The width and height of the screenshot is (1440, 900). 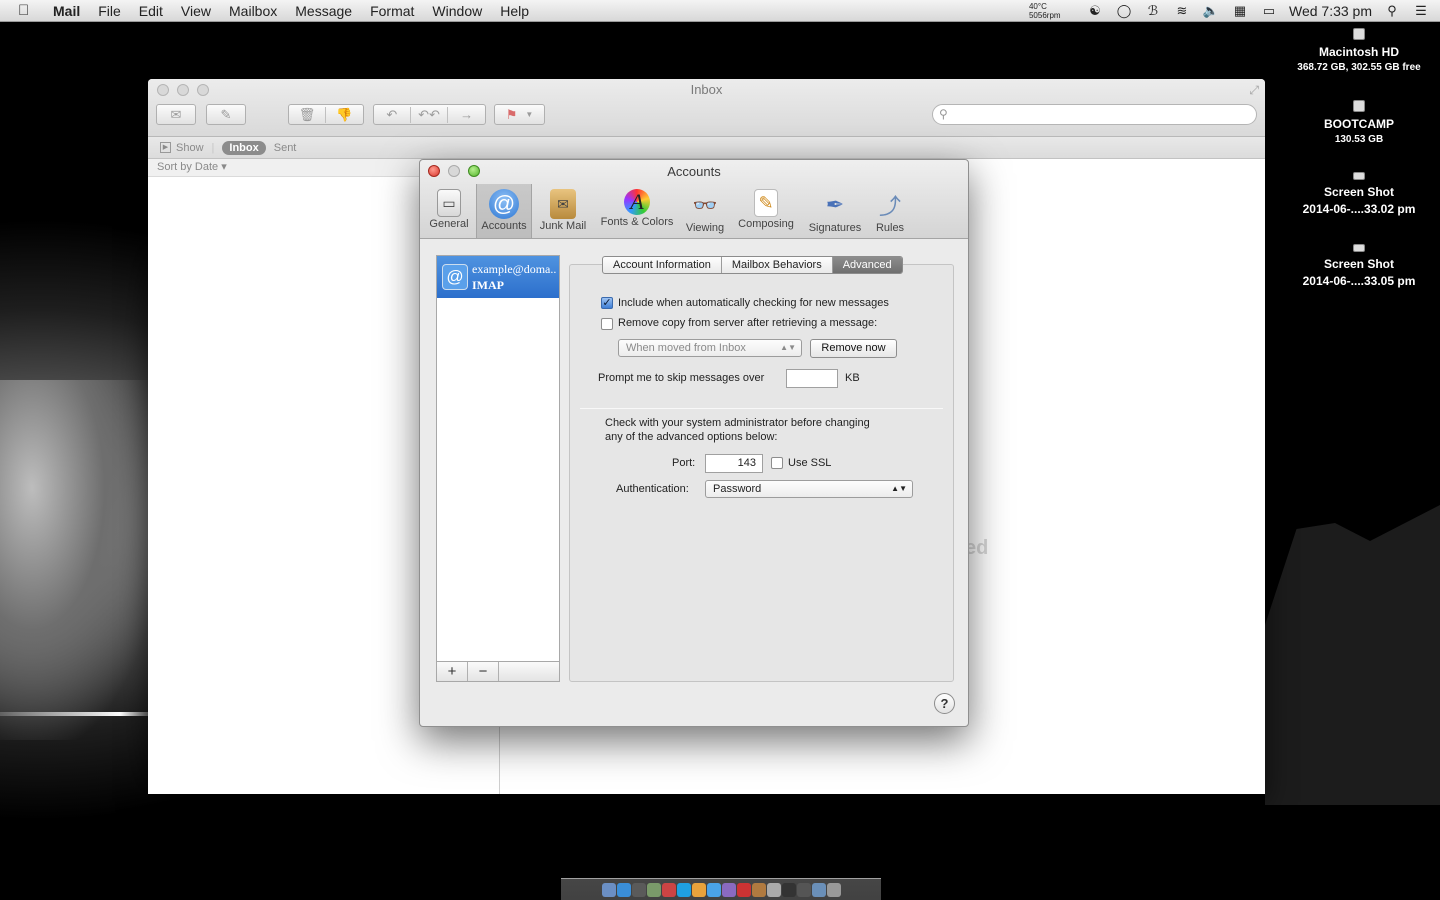 I want to click on reply-all-icon: ↶↶, so click(x=430, y=114).